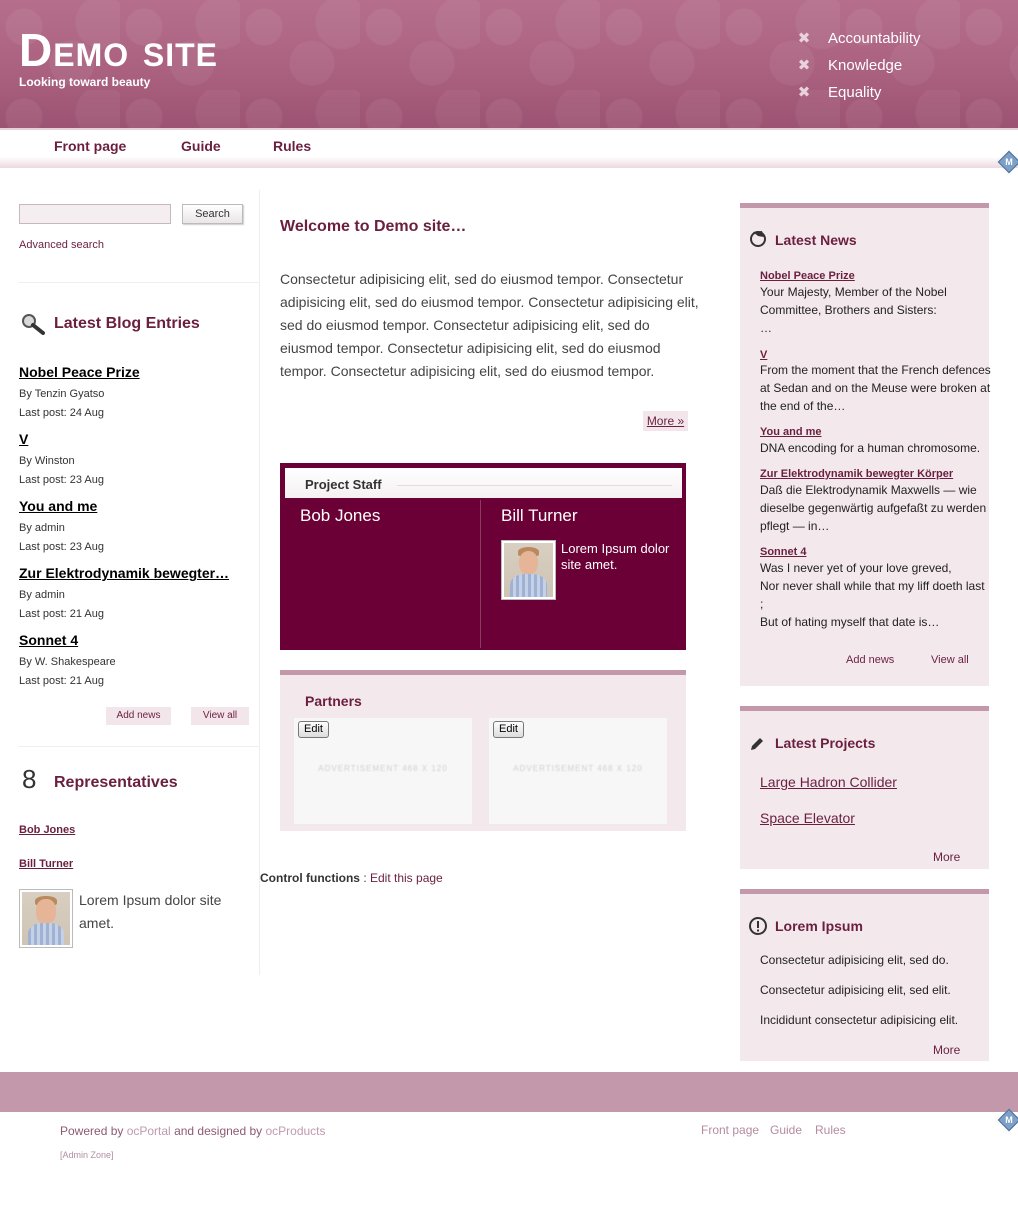  I want to click on blog-entry-link: Nobel Peace Prize, so click(79, 372).